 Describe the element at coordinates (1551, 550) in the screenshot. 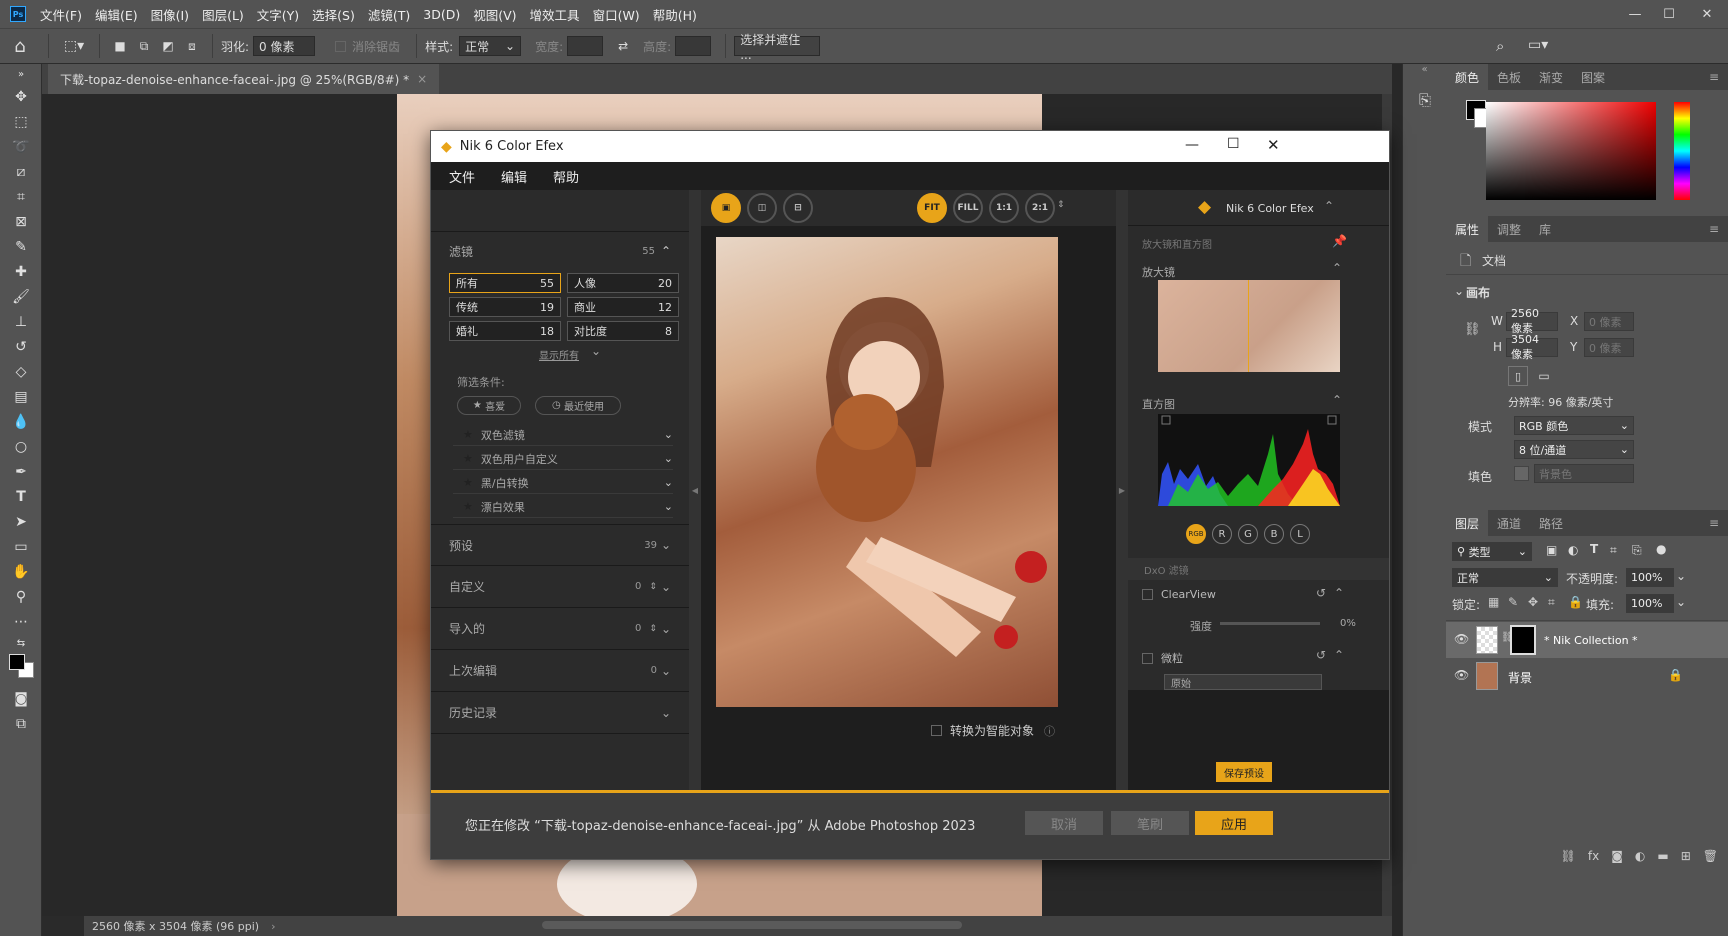

I see `pixel-filter-icon: ▣` at that location.